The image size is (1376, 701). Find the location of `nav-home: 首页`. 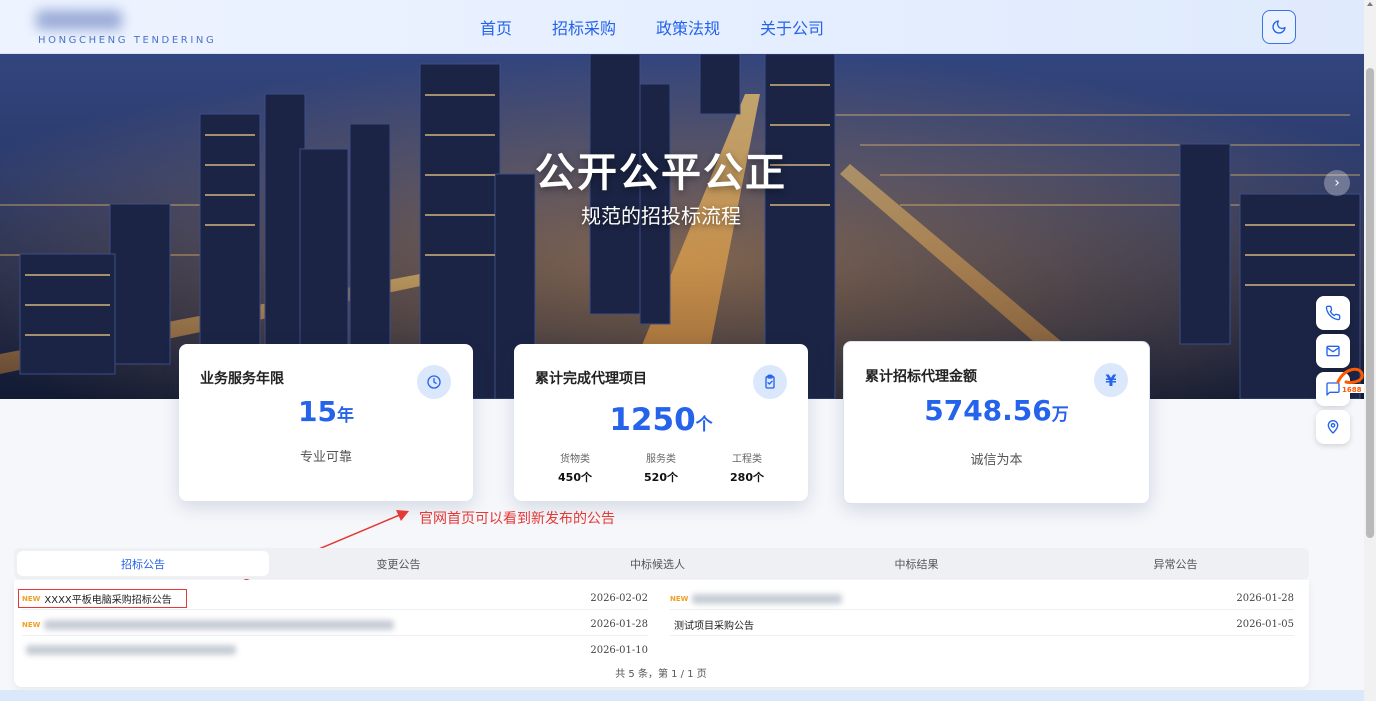

nav-home: 首页 is located at coordinates (496, 27).